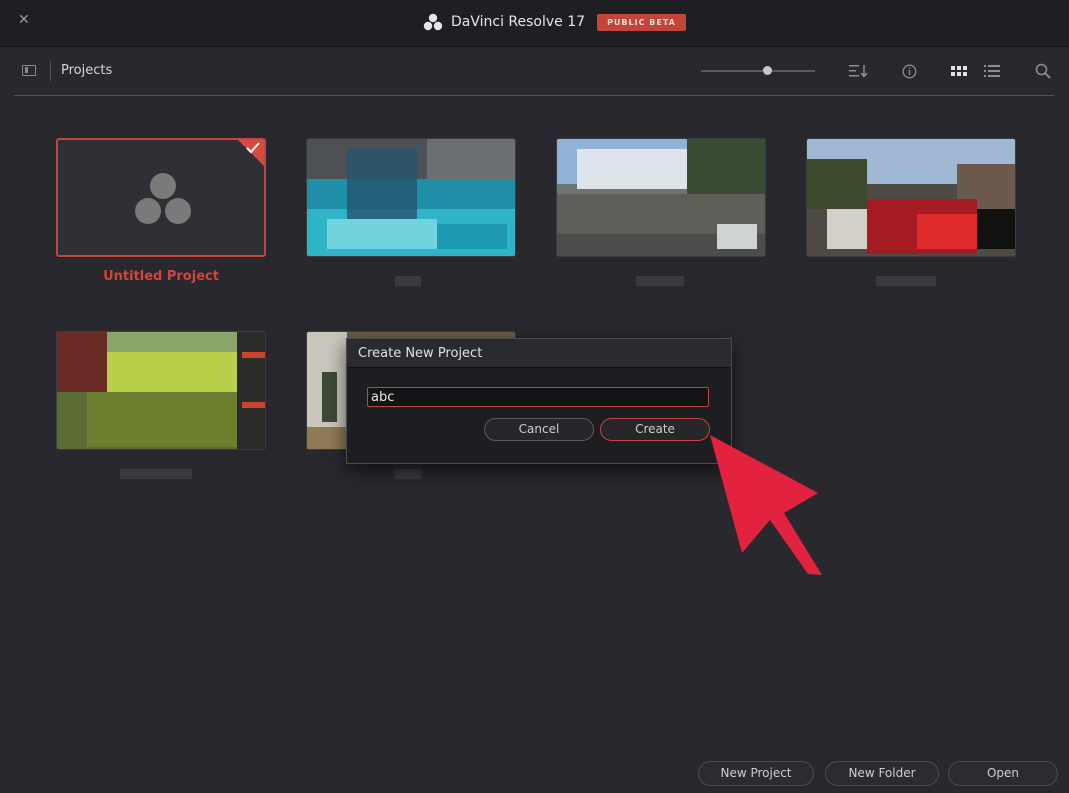 This screenshot has height=793, width=1069. I want to click on checkmark-icon, so click(253, 148).